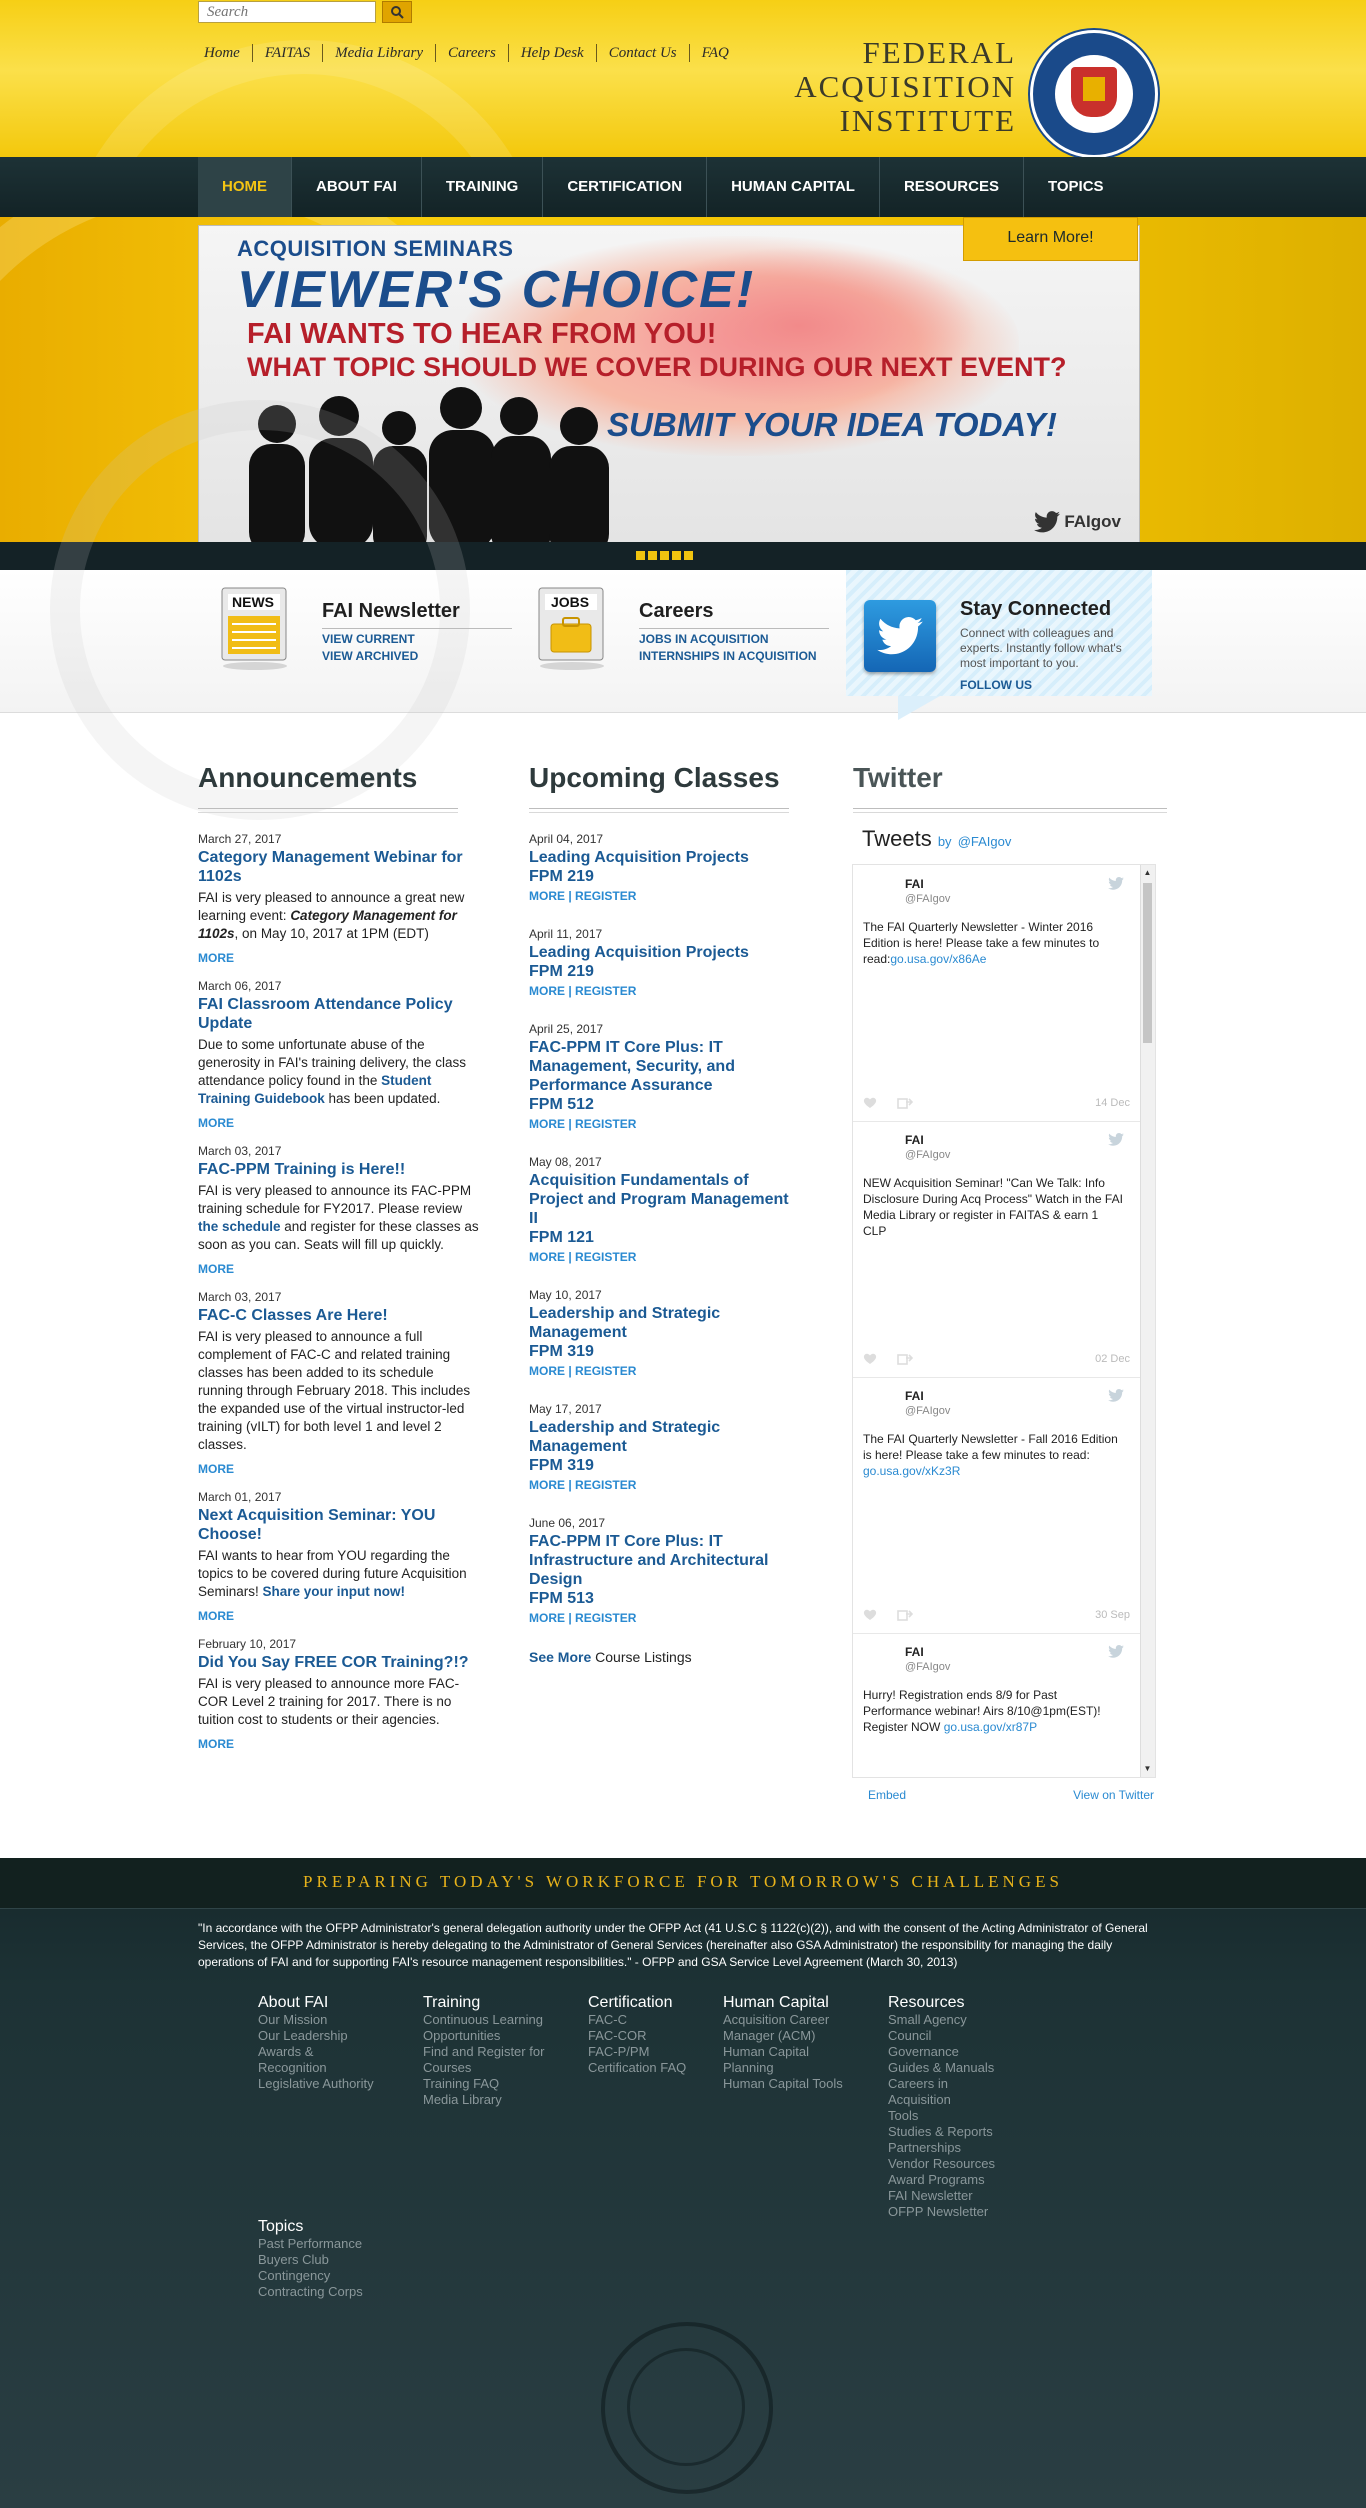  Describe the element at coordinates (483, 2036) in the screenshot. I see `footer-link: Opportunities` at that location.